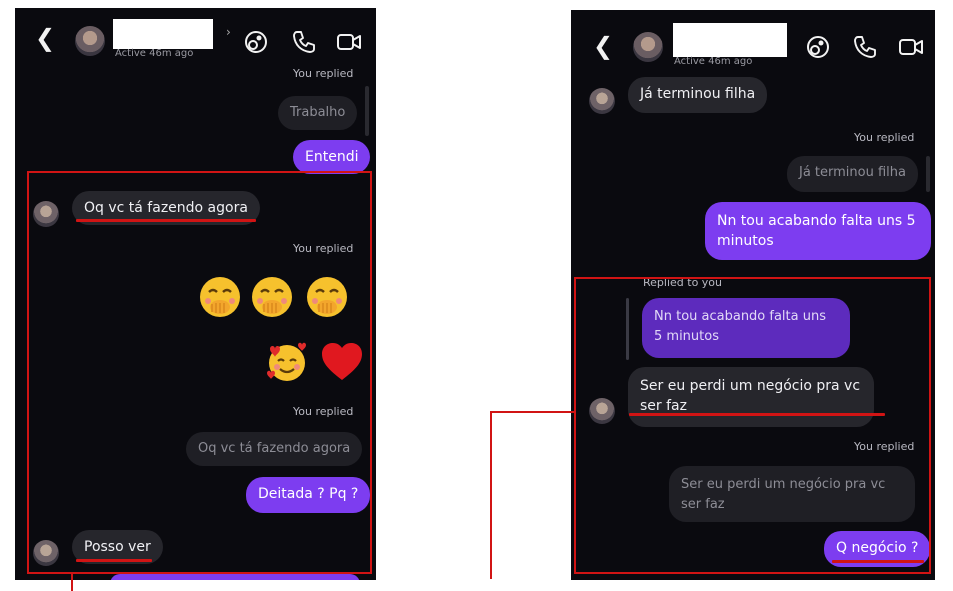  I want to click on sender-avatar, so click(602, 101).